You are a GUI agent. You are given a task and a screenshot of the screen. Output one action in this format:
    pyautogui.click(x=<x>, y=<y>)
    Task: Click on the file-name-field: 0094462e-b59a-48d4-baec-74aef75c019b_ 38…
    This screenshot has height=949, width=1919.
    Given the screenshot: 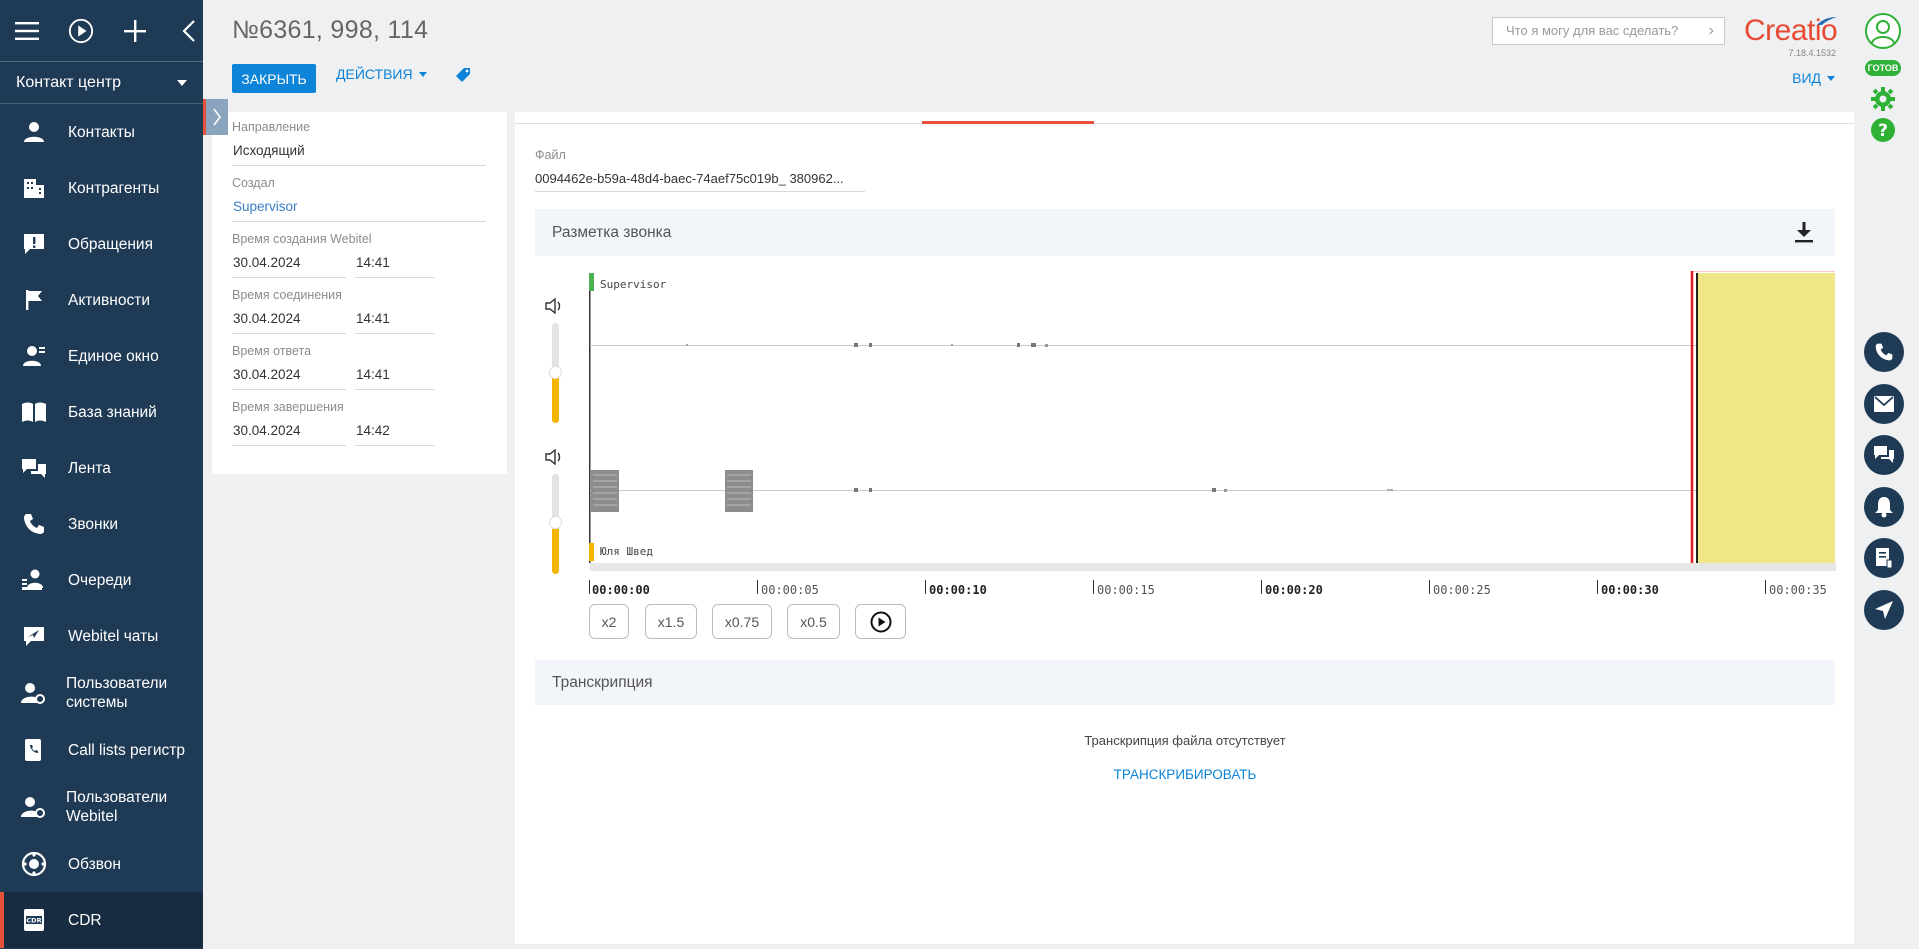 What is the action you would take?
    pyautogui.click(x=700, y=180)
    